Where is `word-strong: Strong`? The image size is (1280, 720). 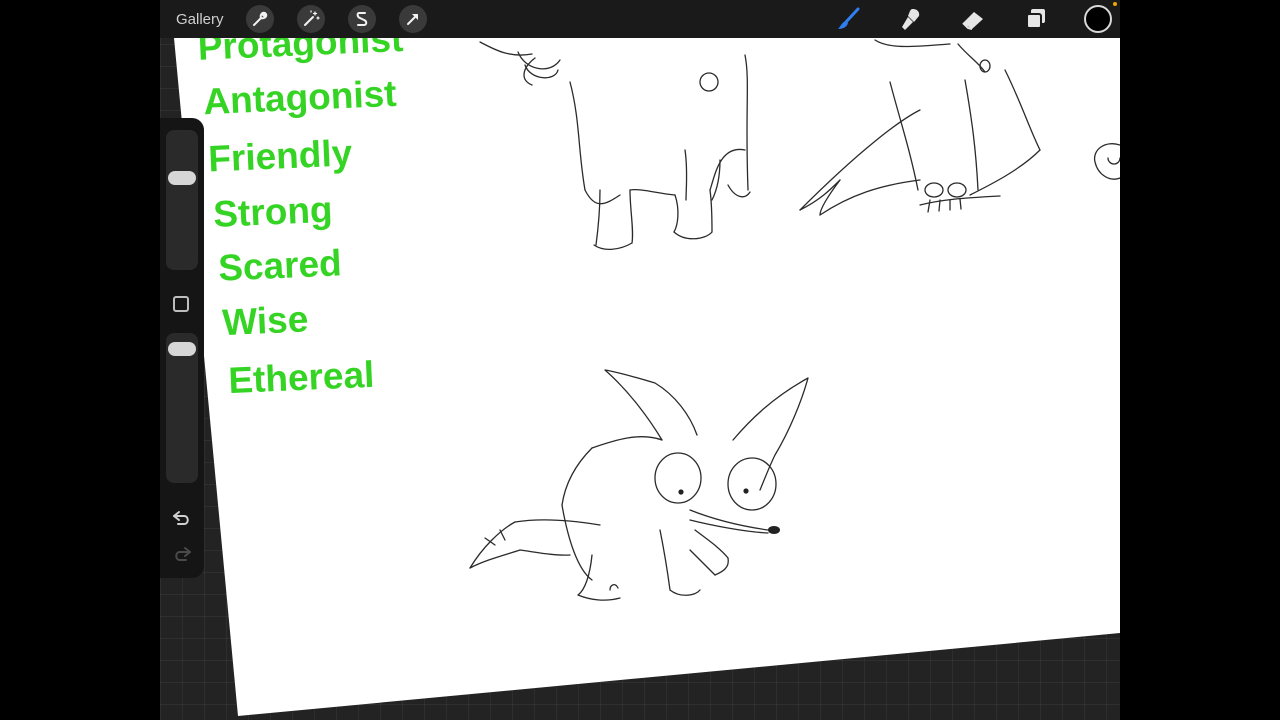 word-strong: Strong is located at coordinates (272, 212).